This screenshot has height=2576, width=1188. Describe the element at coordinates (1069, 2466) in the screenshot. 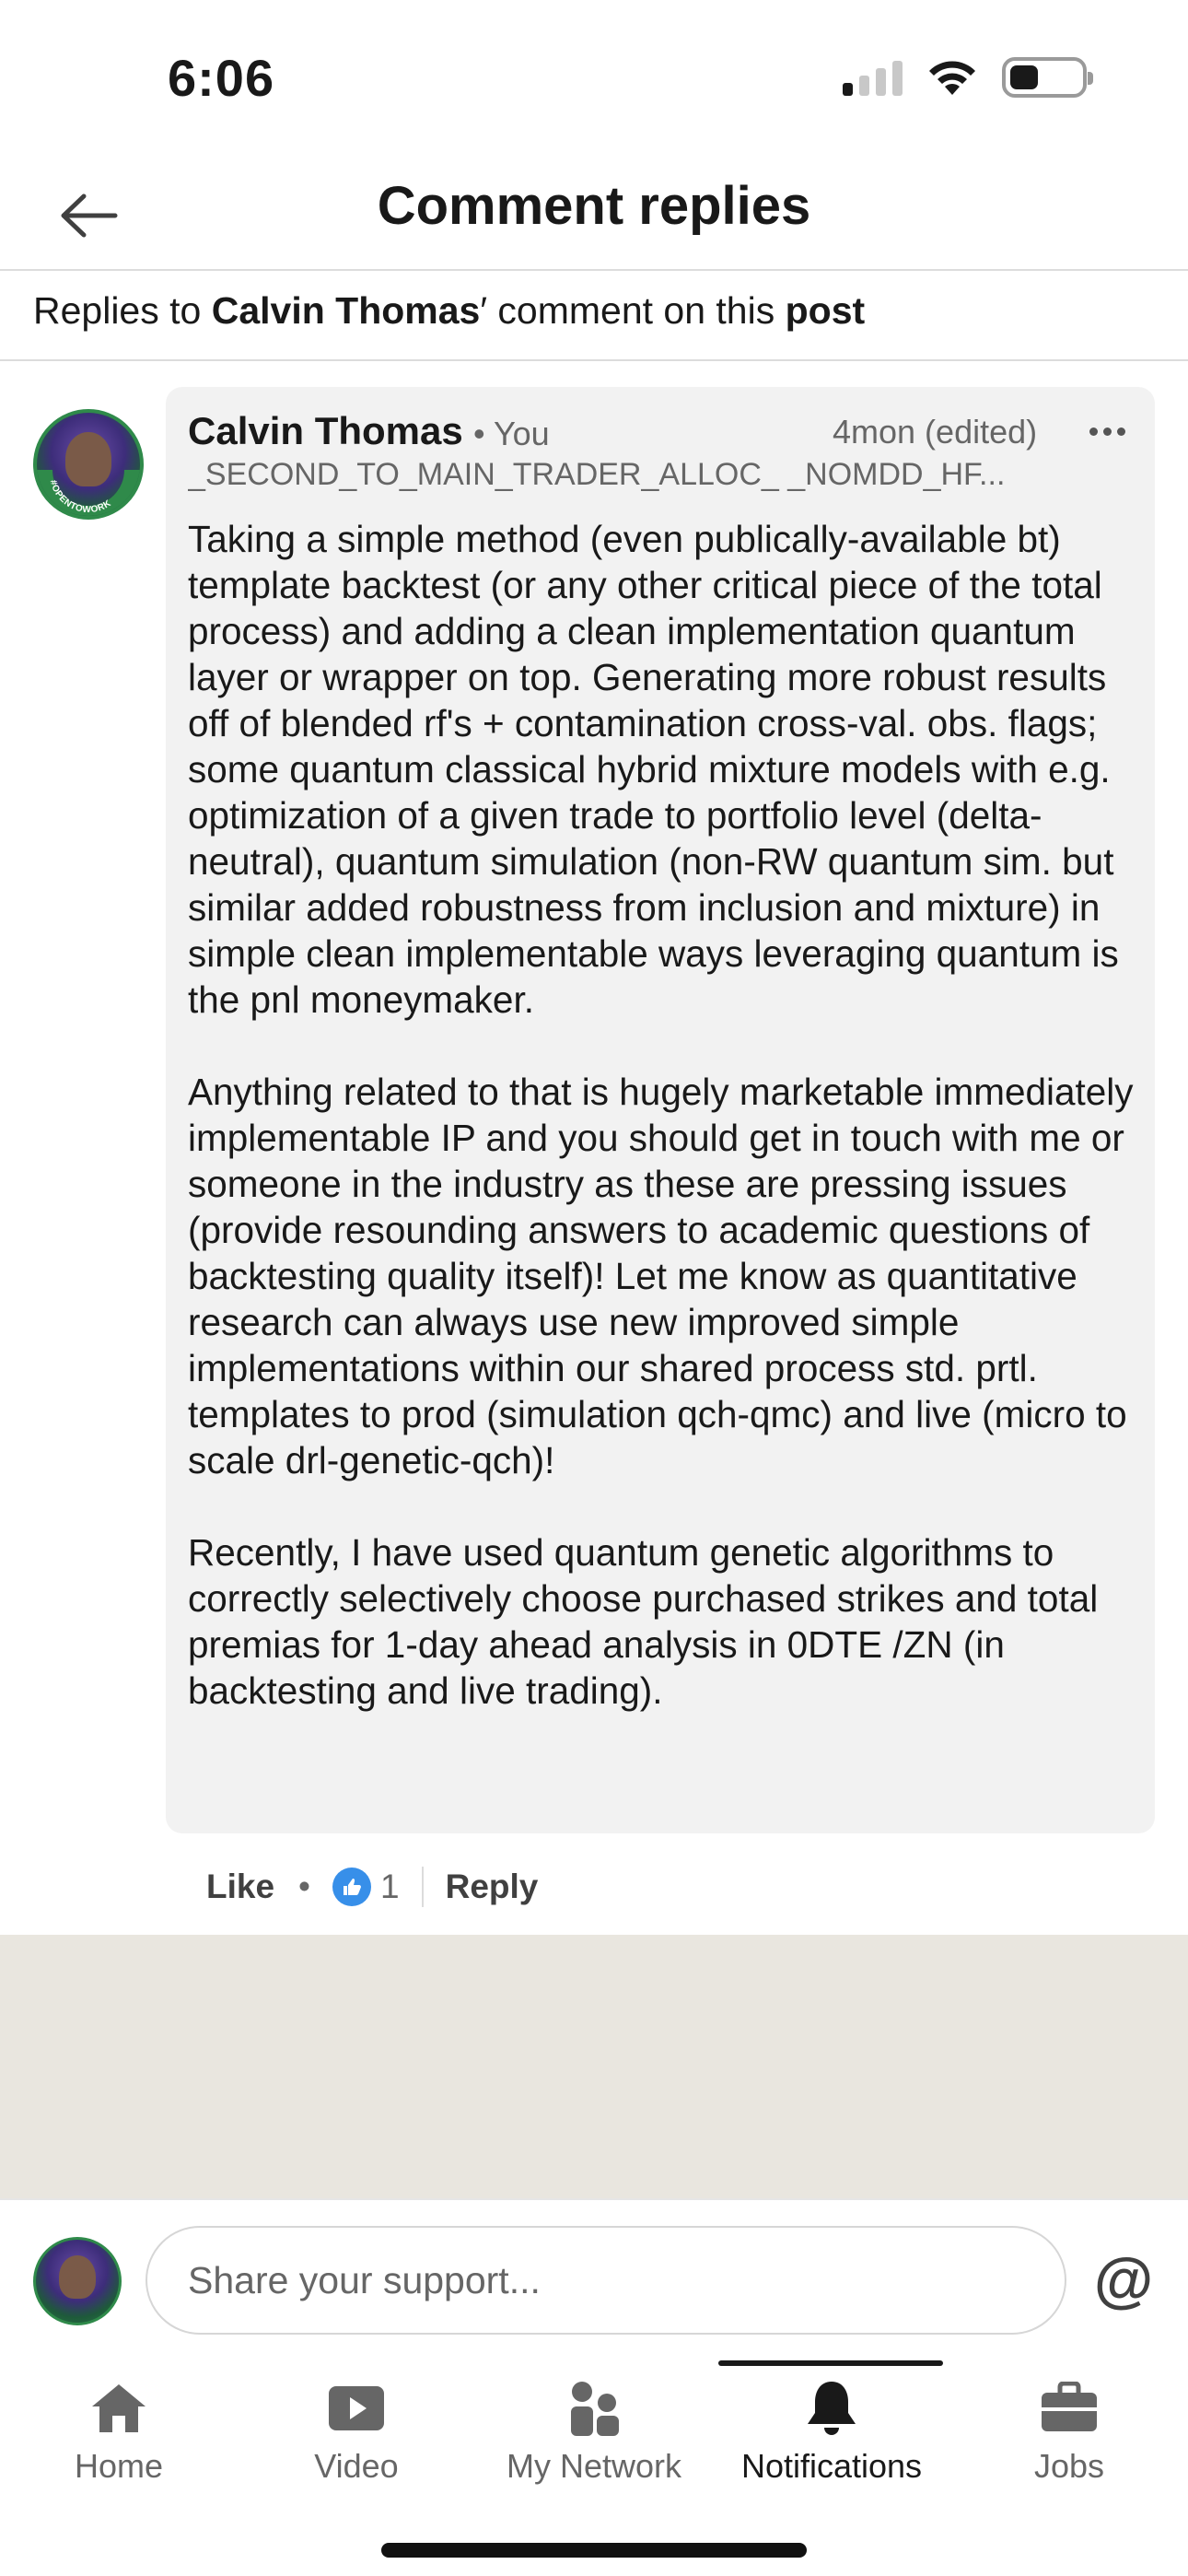

I see `nav-label: Jobs` at that location.